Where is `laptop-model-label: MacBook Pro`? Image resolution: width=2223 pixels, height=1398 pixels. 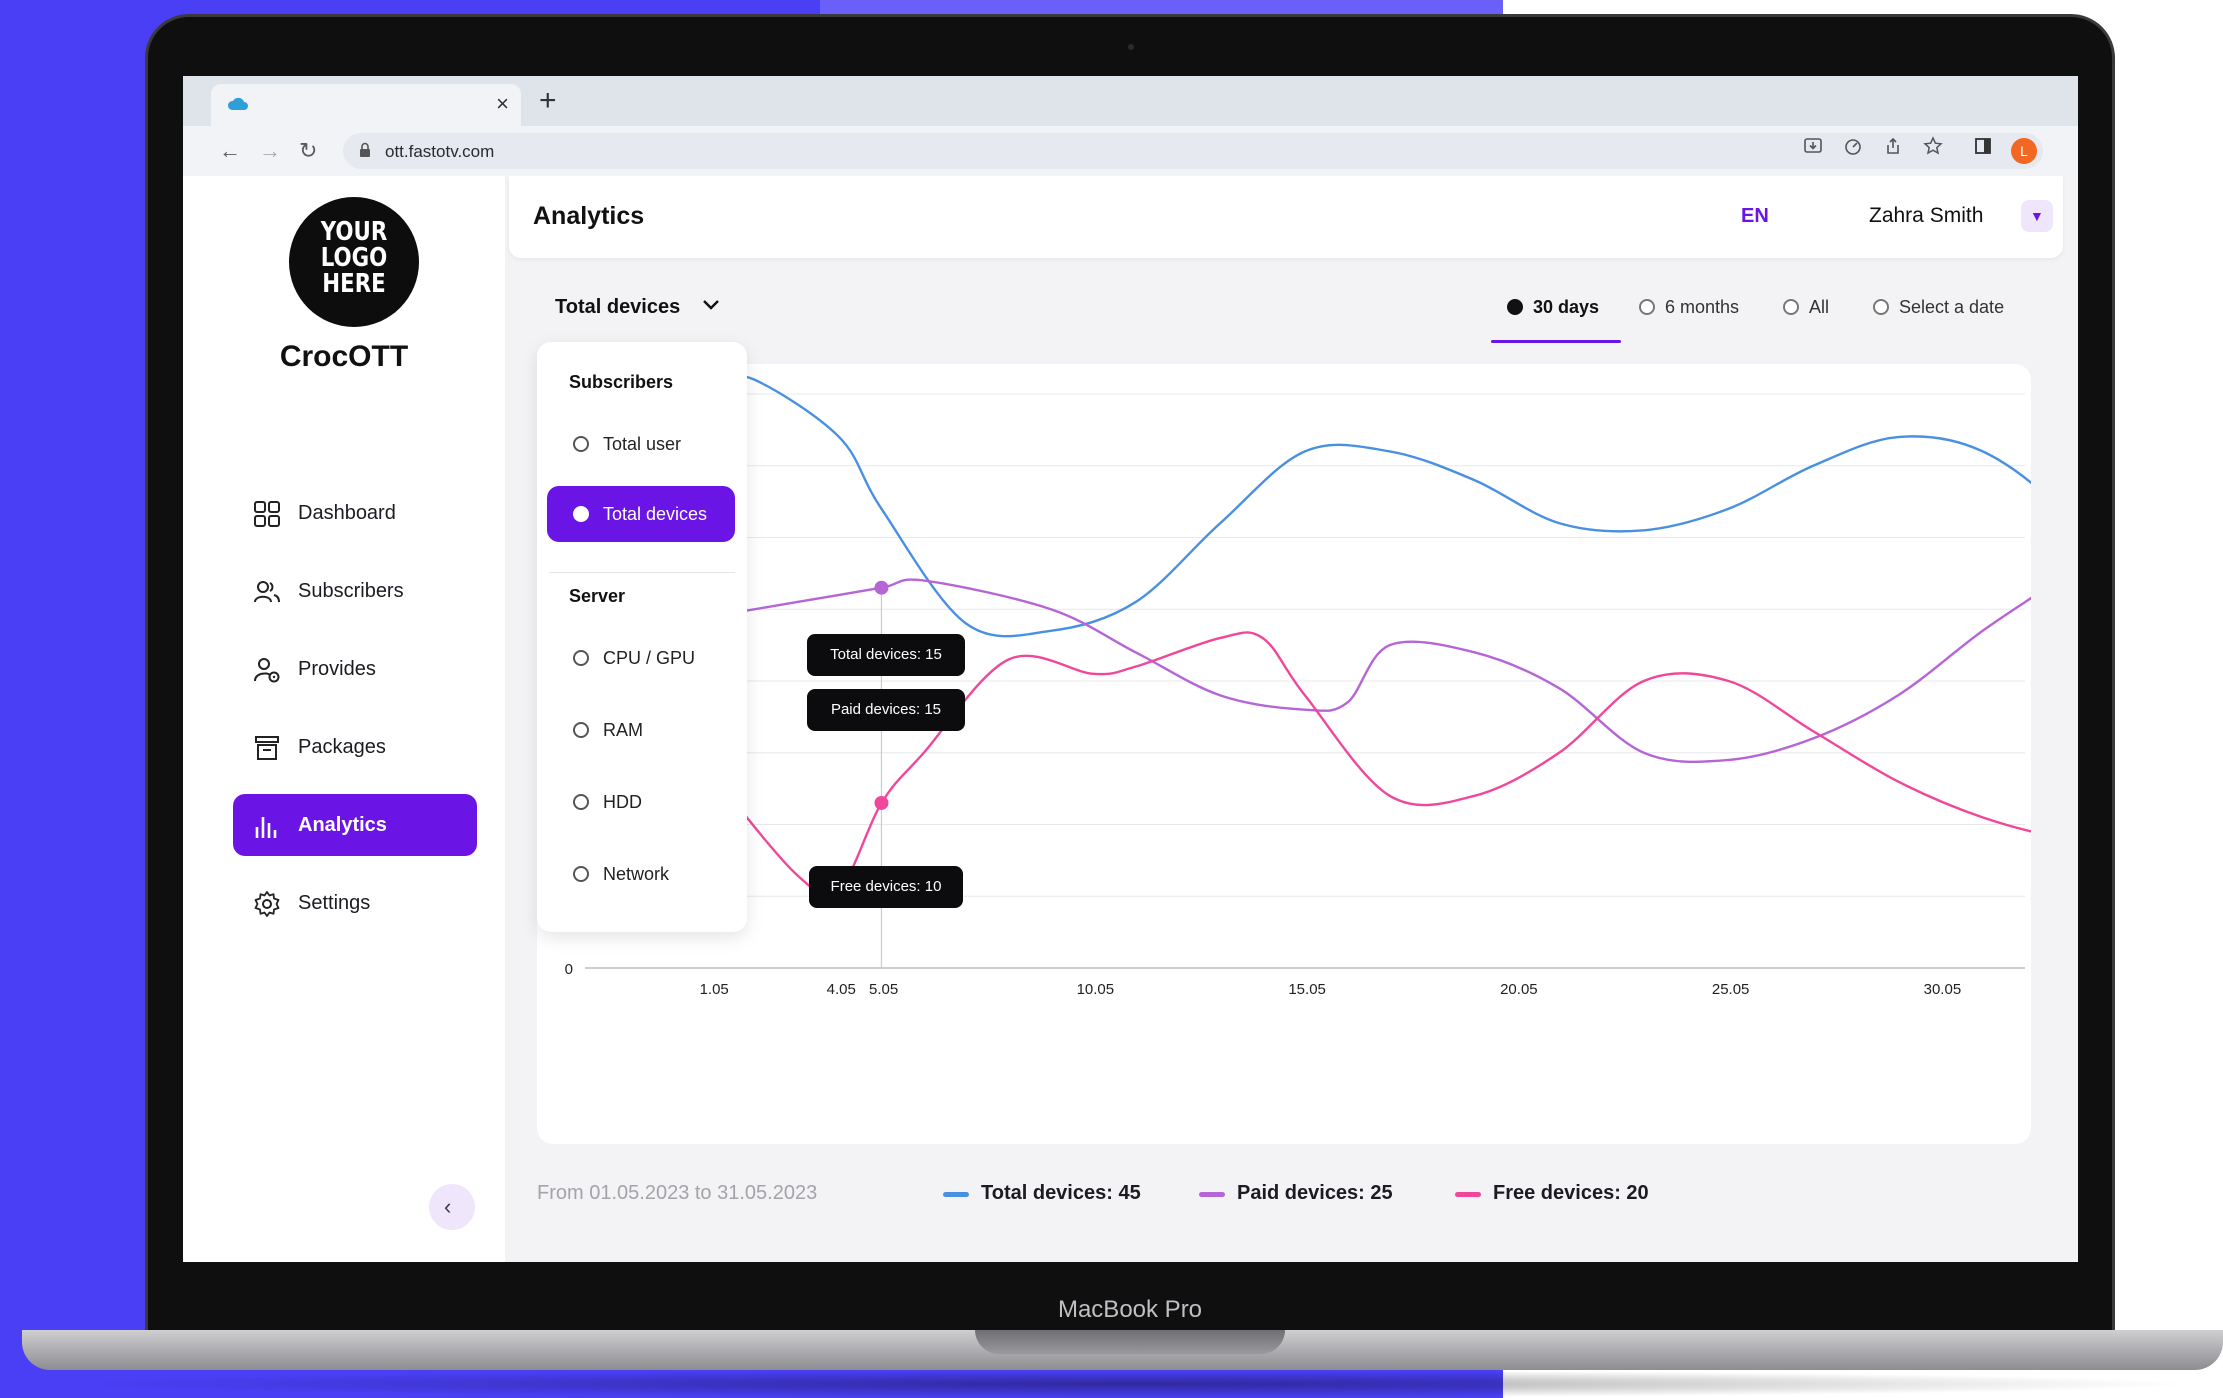
laptop-model-label: MacBook Pro is located at coordinates (1130, 1309).